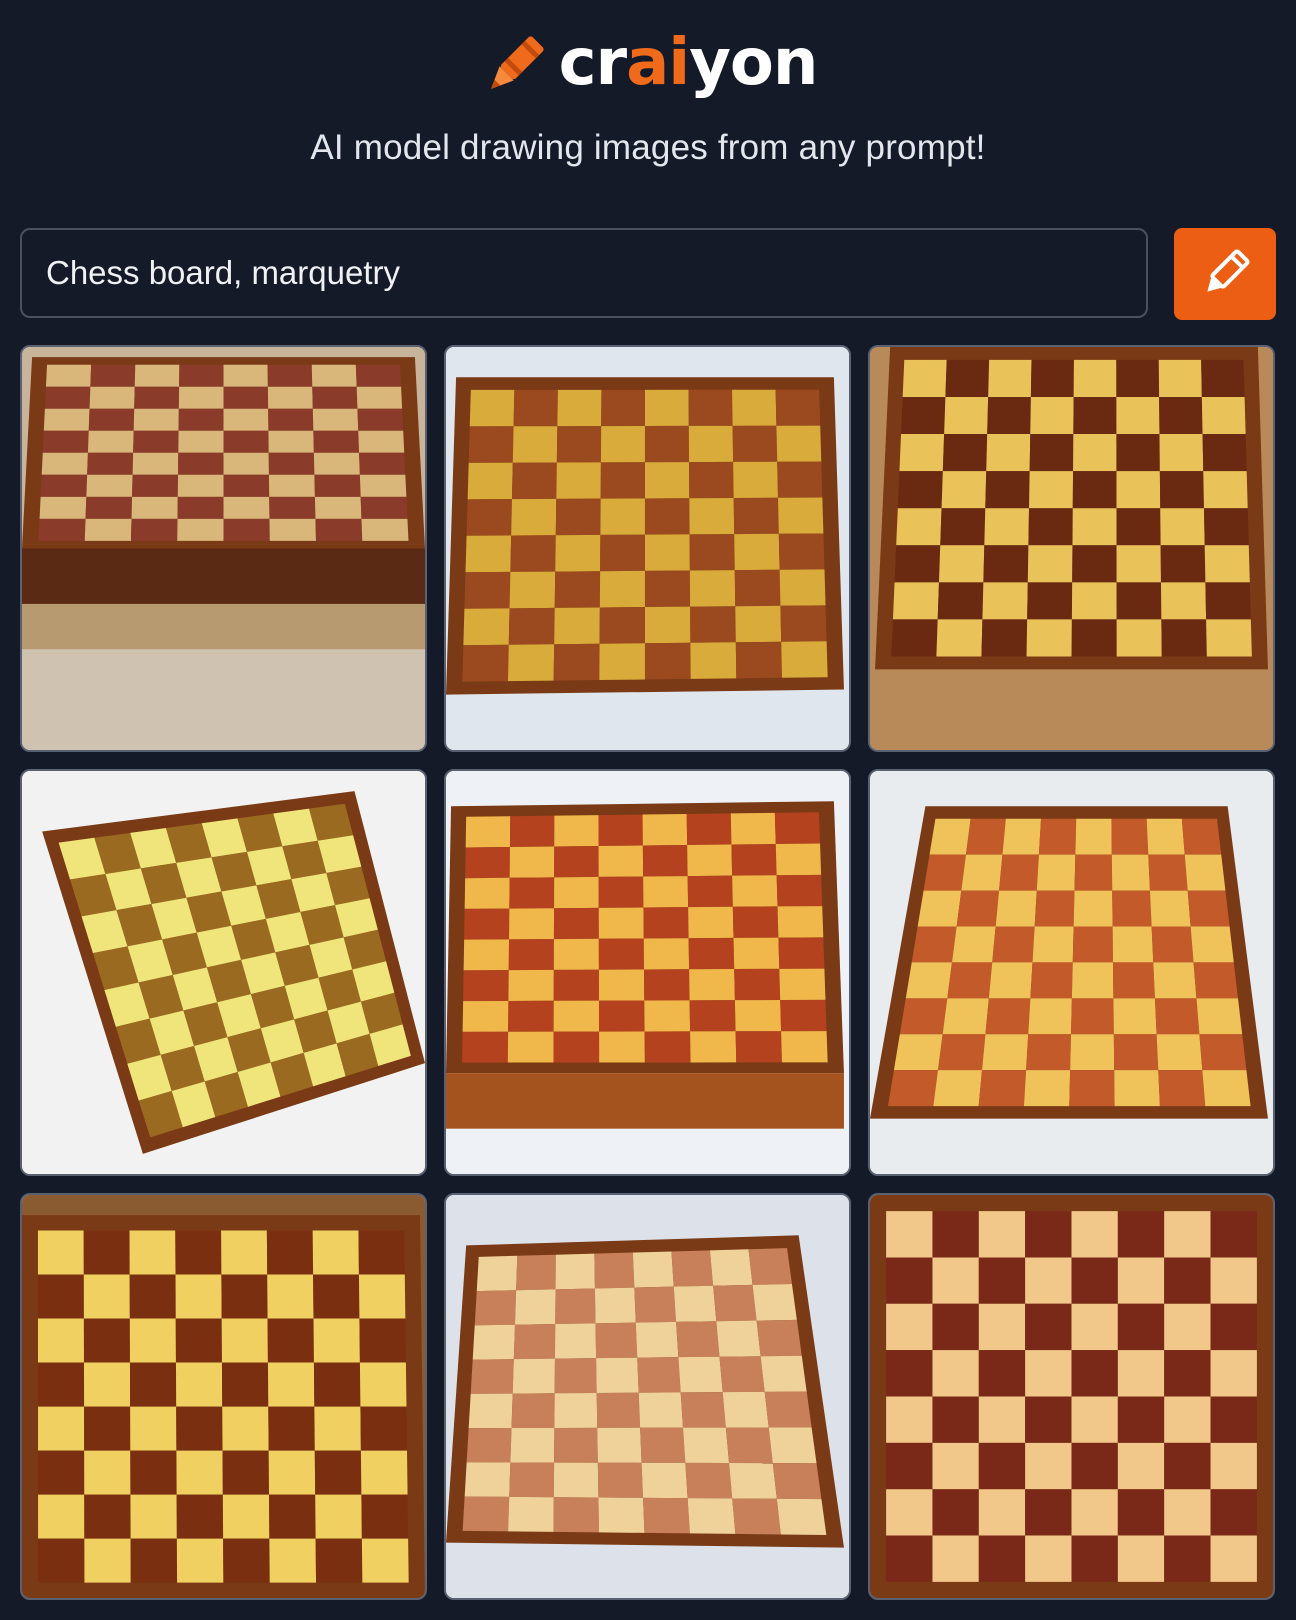  I want to click on draw-button, so click(1225, 274).